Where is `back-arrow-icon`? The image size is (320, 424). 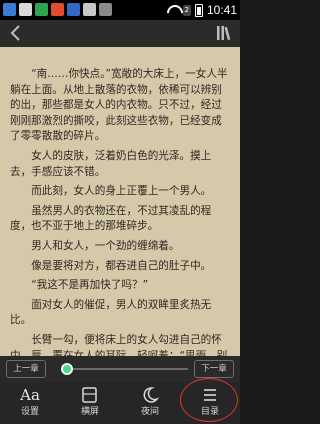 back-arrow-icon is located at coordinates (15, 33).